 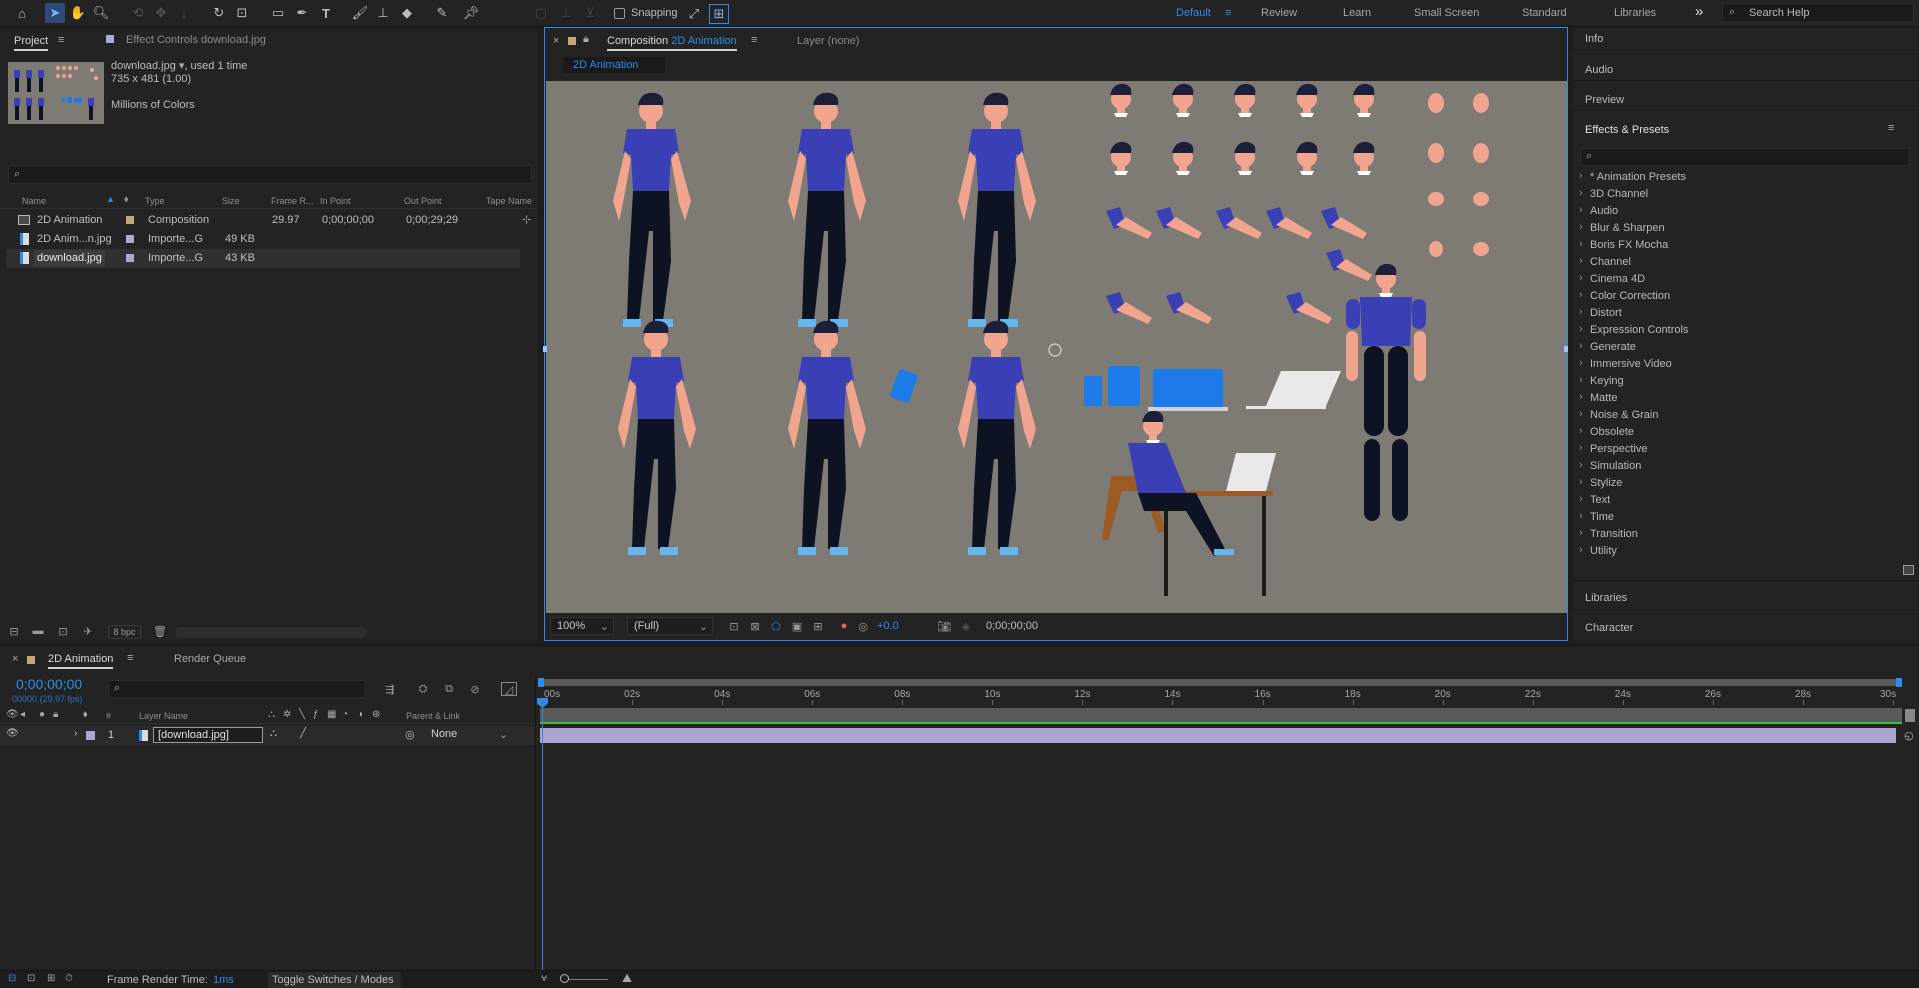 I want to click on effect-category-item: Stylize, so click(x=1601, y=482).